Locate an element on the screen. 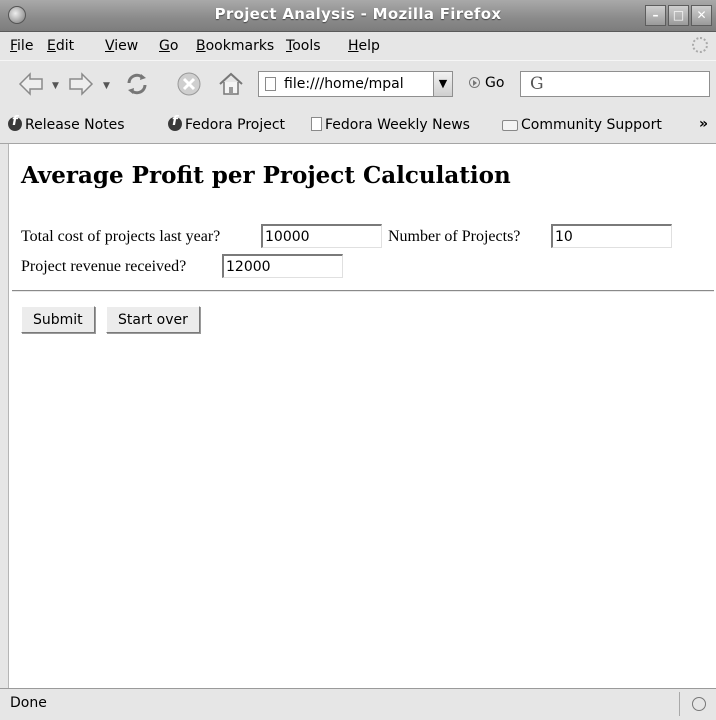 The height and width of the screenshot is (720, 716). bookmark-fedora-project: Fedora Project is located at coordinates (227, 123).